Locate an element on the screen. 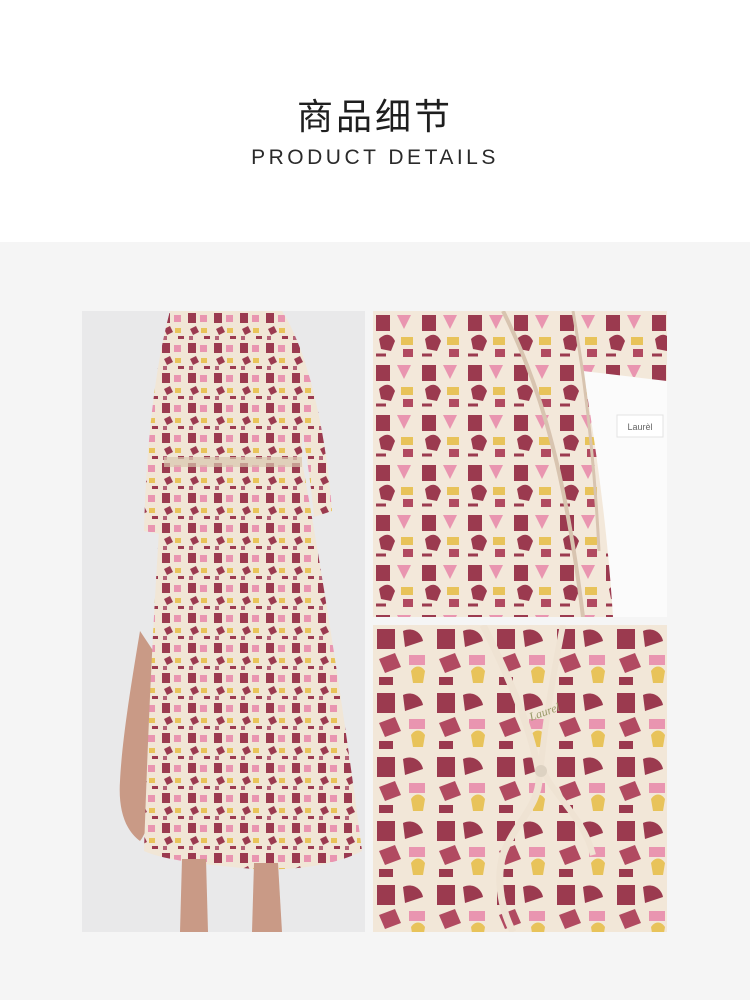 The image size is (750, 1000). collar-detail-image: Laurèl is located at coordinates (520, 464).